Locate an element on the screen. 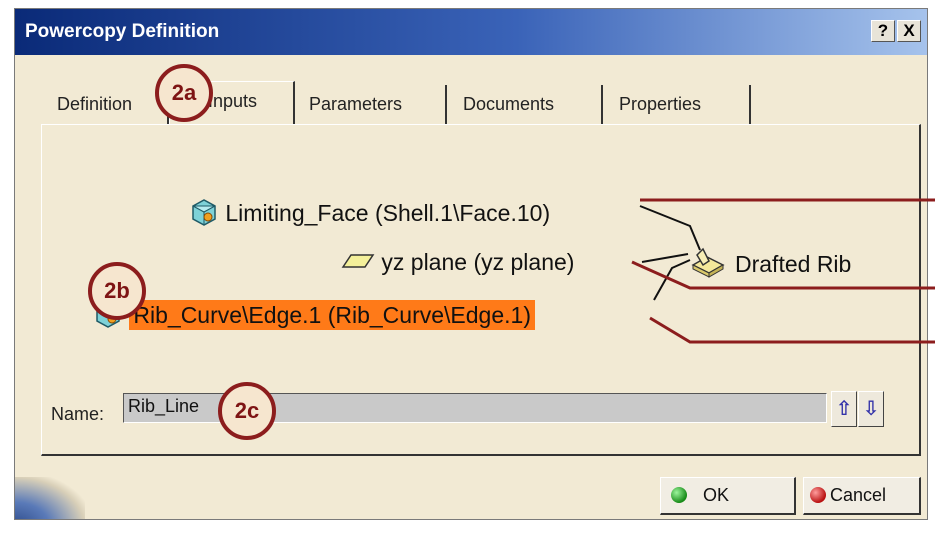  connector-lines is located at coordinates (783, 271).